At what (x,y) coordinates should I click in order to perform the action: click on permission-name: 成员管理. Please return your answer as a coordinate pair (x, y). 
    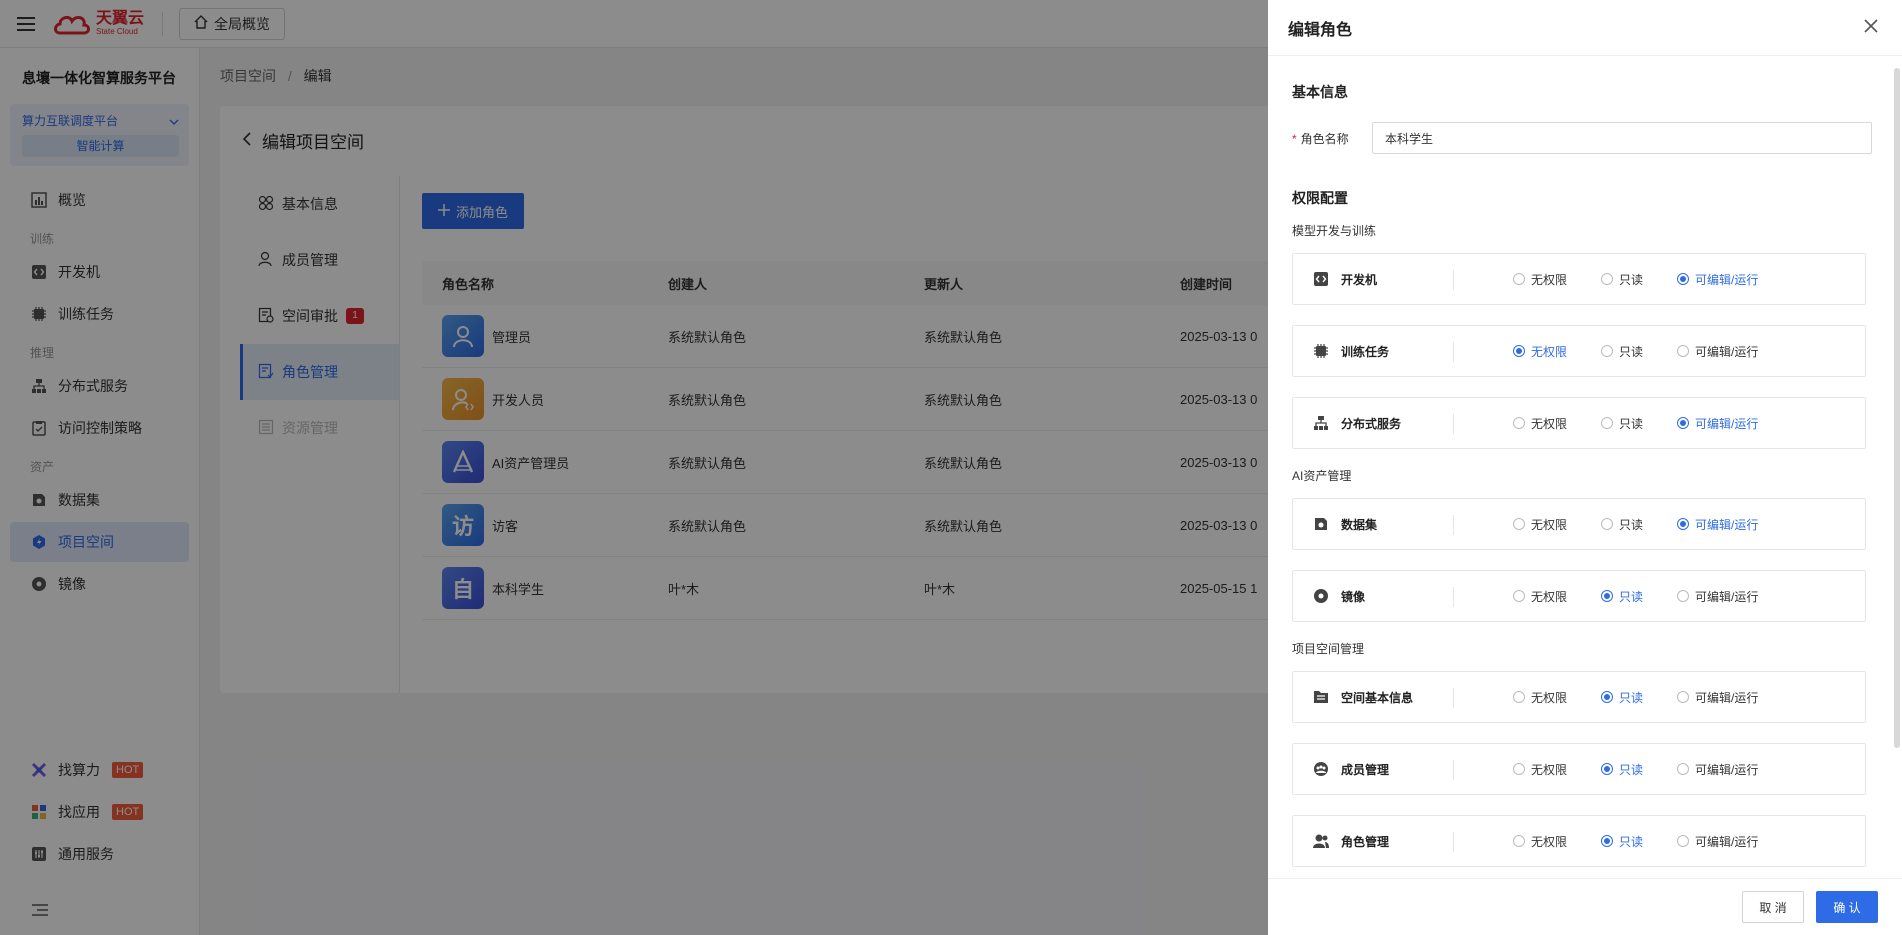
    Looking at the image, I should click on (1365, 769).